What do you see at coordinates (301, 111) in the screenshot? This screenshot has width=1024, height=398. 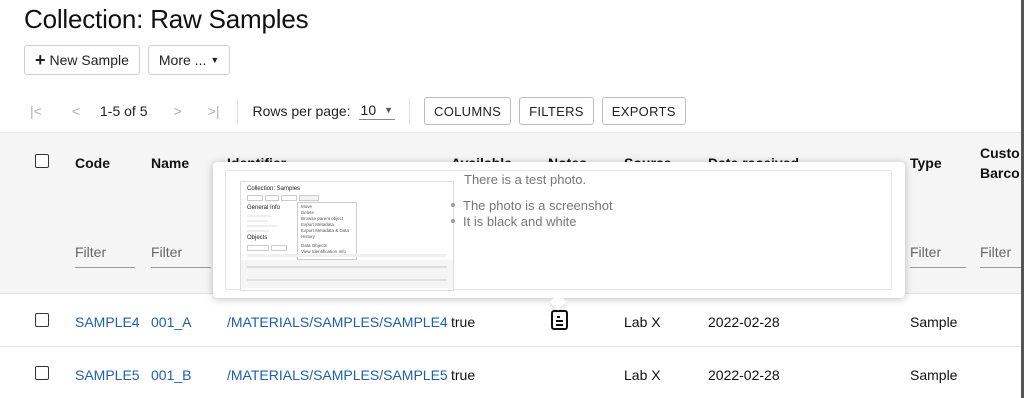 I see `rows-per-page-label: Rows per page:` at bounding box center [301, 111].